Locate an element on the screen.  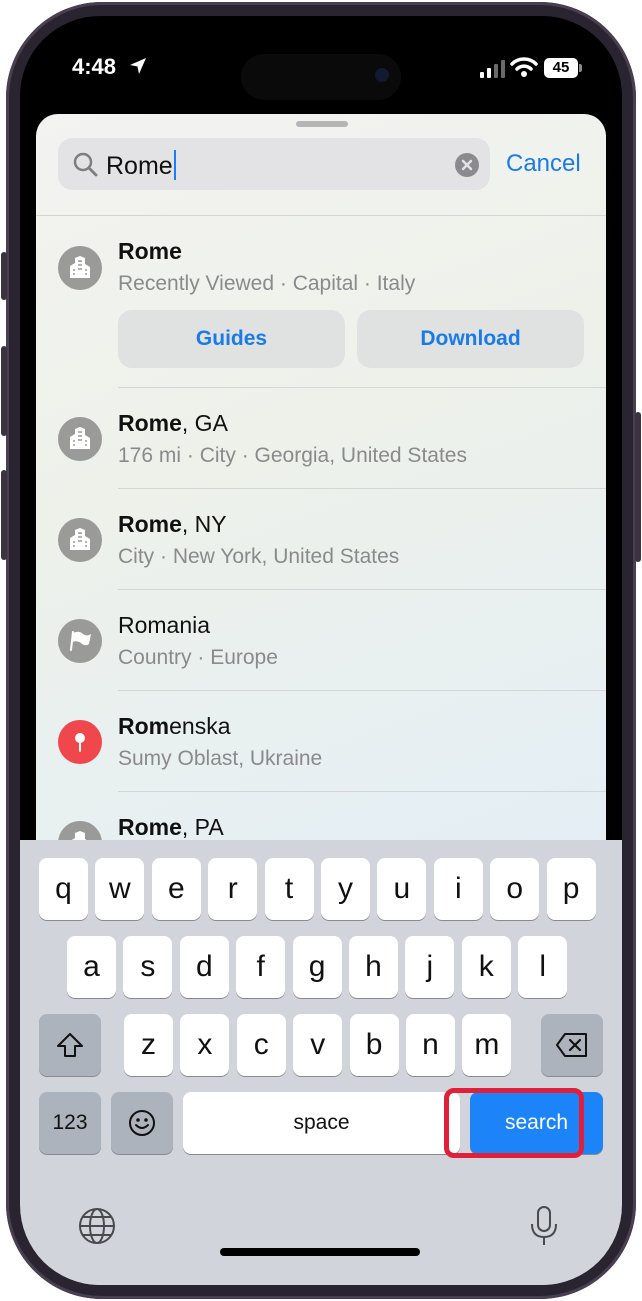
location-arrow-icon is located at coordinates (138, 66).